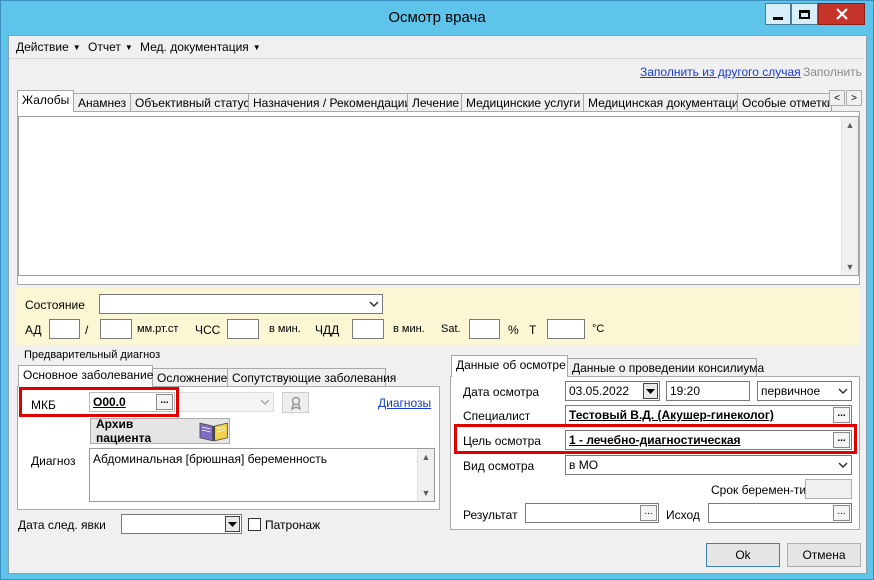  Describe the element at coordinates (743, 555) in the screenshot. I see `ok-button: Ok` at that location.